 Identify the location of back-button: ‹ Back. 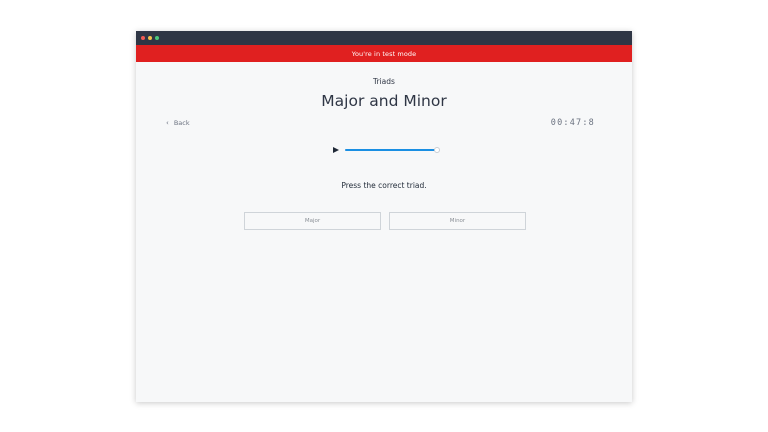
(178, 123).